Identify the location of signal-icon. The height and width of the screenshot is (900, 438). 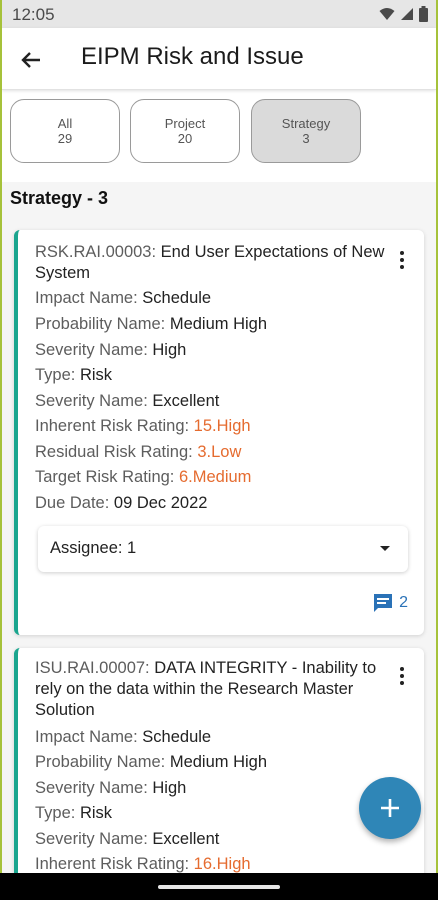
(407, 14).